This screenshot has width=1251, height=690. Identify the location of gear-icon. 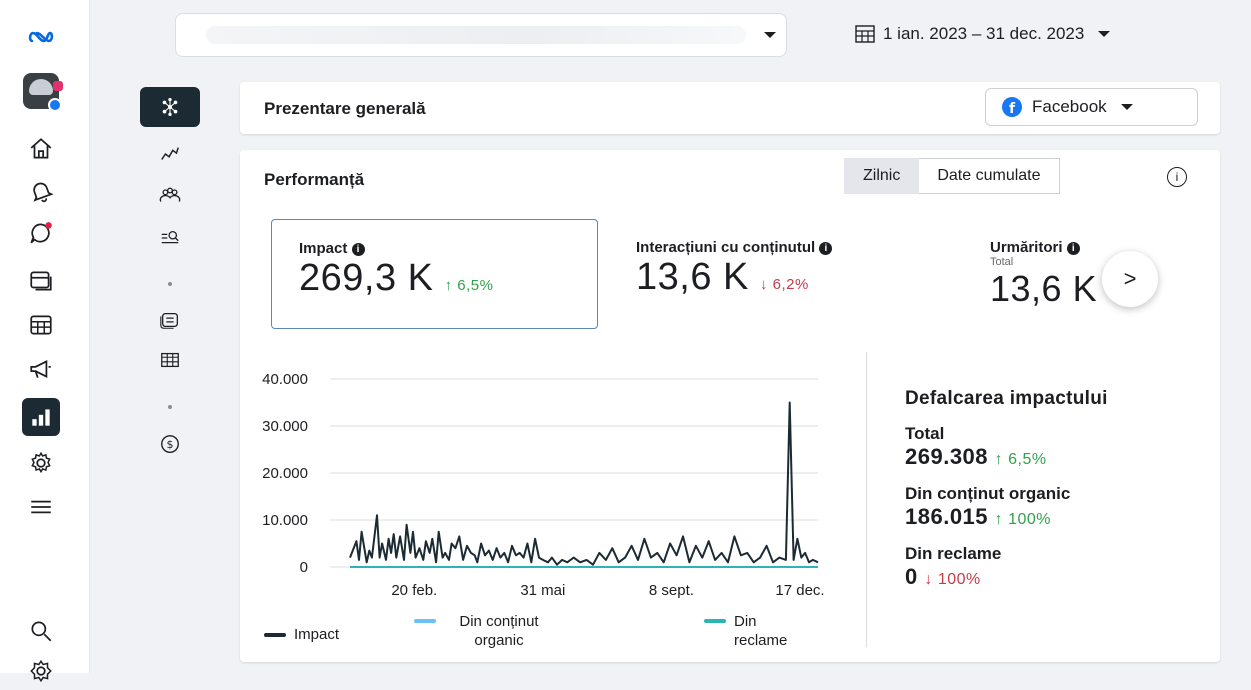
(41, 463).